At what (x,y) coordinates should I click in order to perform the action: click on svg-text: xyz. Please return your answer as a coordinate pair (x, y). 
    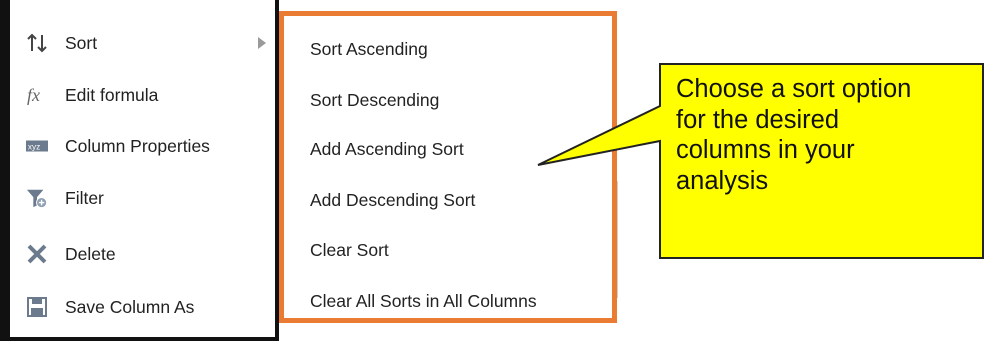
    Looking at the image, I should click on (34, 147).